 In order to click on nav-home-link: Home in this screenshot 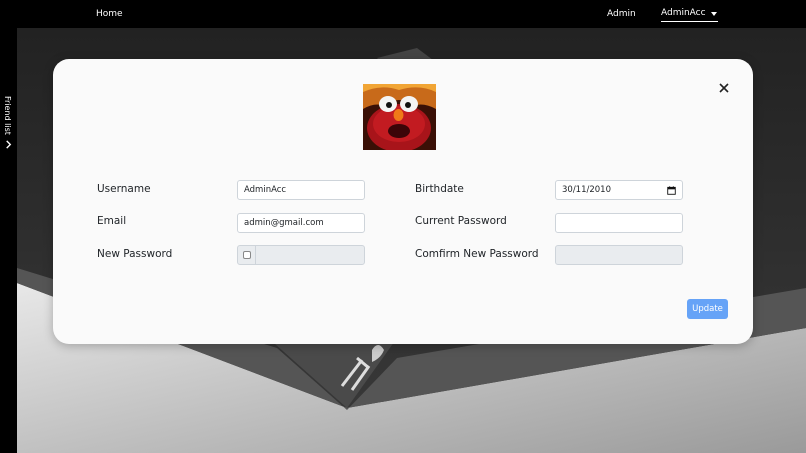, I will do `click(109, 14)`.